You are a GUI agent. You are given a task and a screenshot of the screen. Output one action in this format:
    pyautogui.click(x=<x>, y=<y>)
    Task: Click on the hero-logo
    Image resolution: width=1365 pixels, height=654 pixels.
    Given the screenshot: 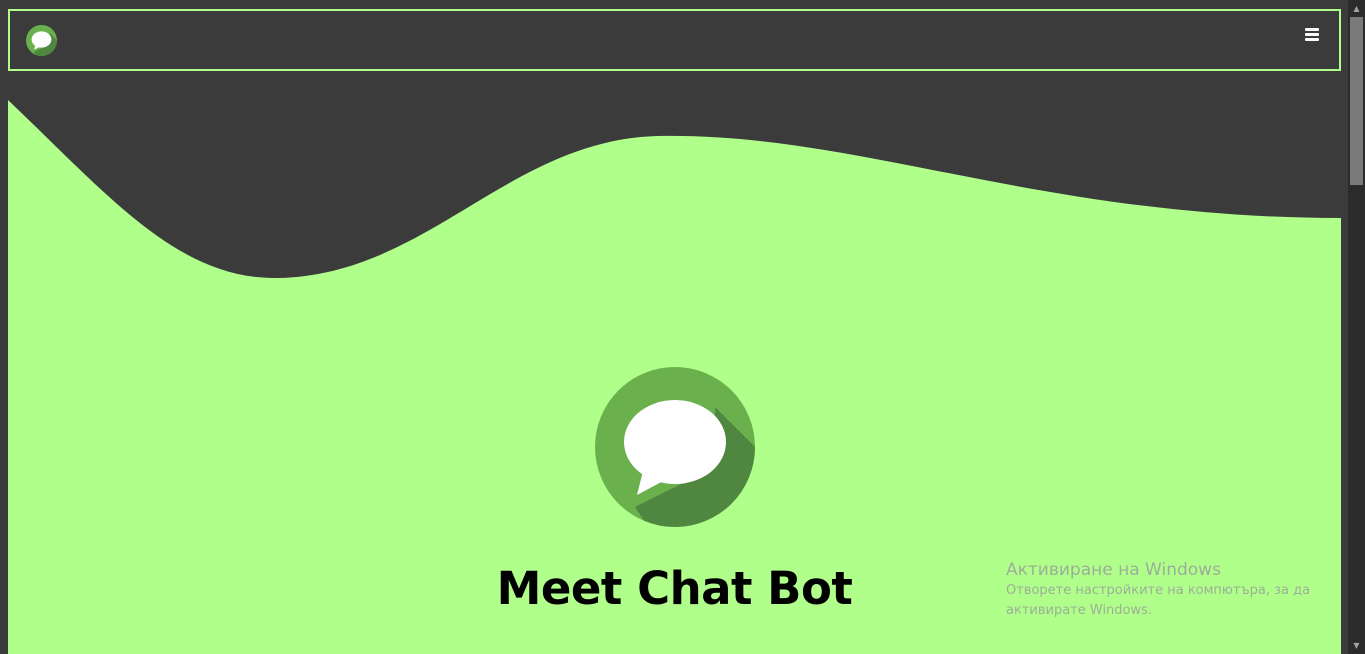 What is the action you would take?
    pyautogui.click(x=675, y=447)
    